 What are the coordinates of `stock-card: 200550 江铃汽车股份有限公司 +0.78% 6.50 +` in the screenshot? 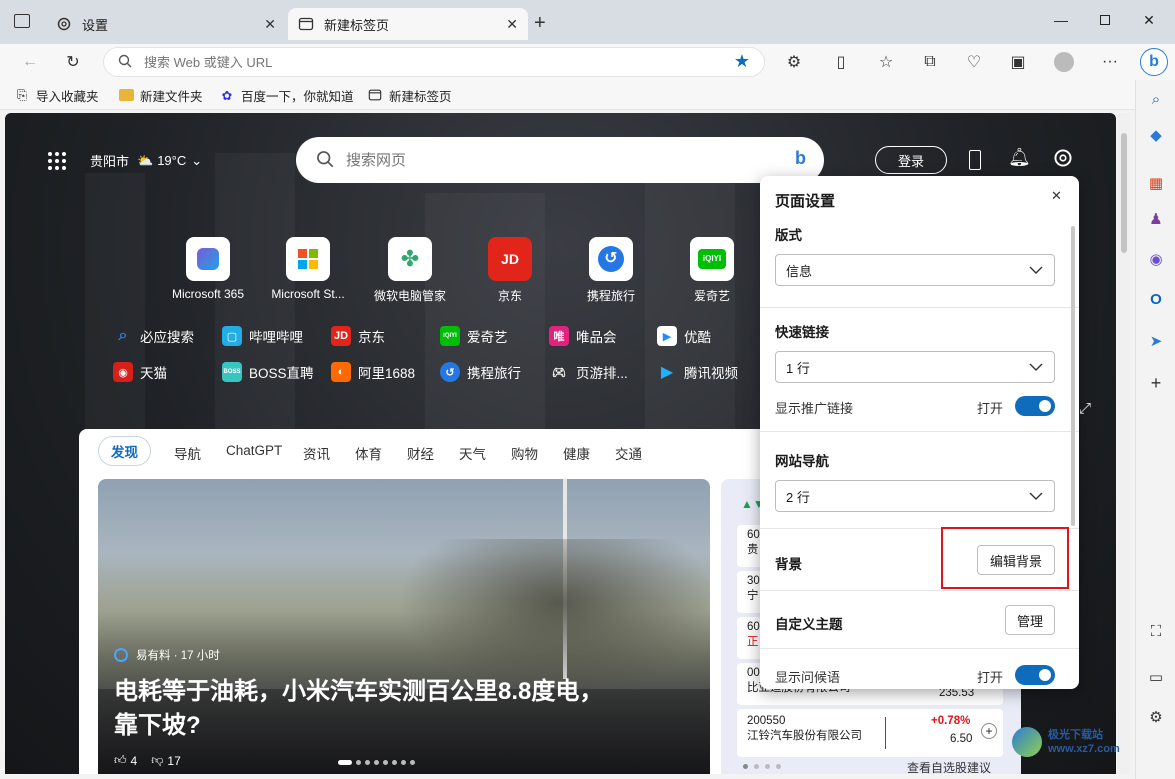 It's located at (870, 733).